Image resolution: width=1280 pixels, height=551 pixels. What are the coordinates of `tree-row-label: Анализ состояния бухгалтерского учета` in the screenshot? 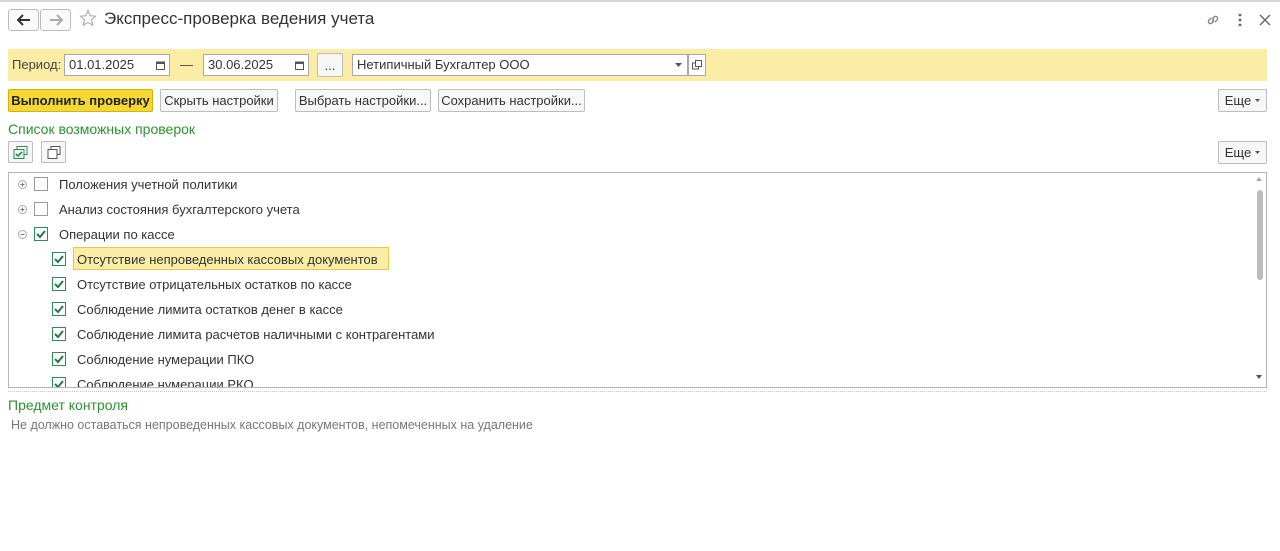 It's located at (179, 209).